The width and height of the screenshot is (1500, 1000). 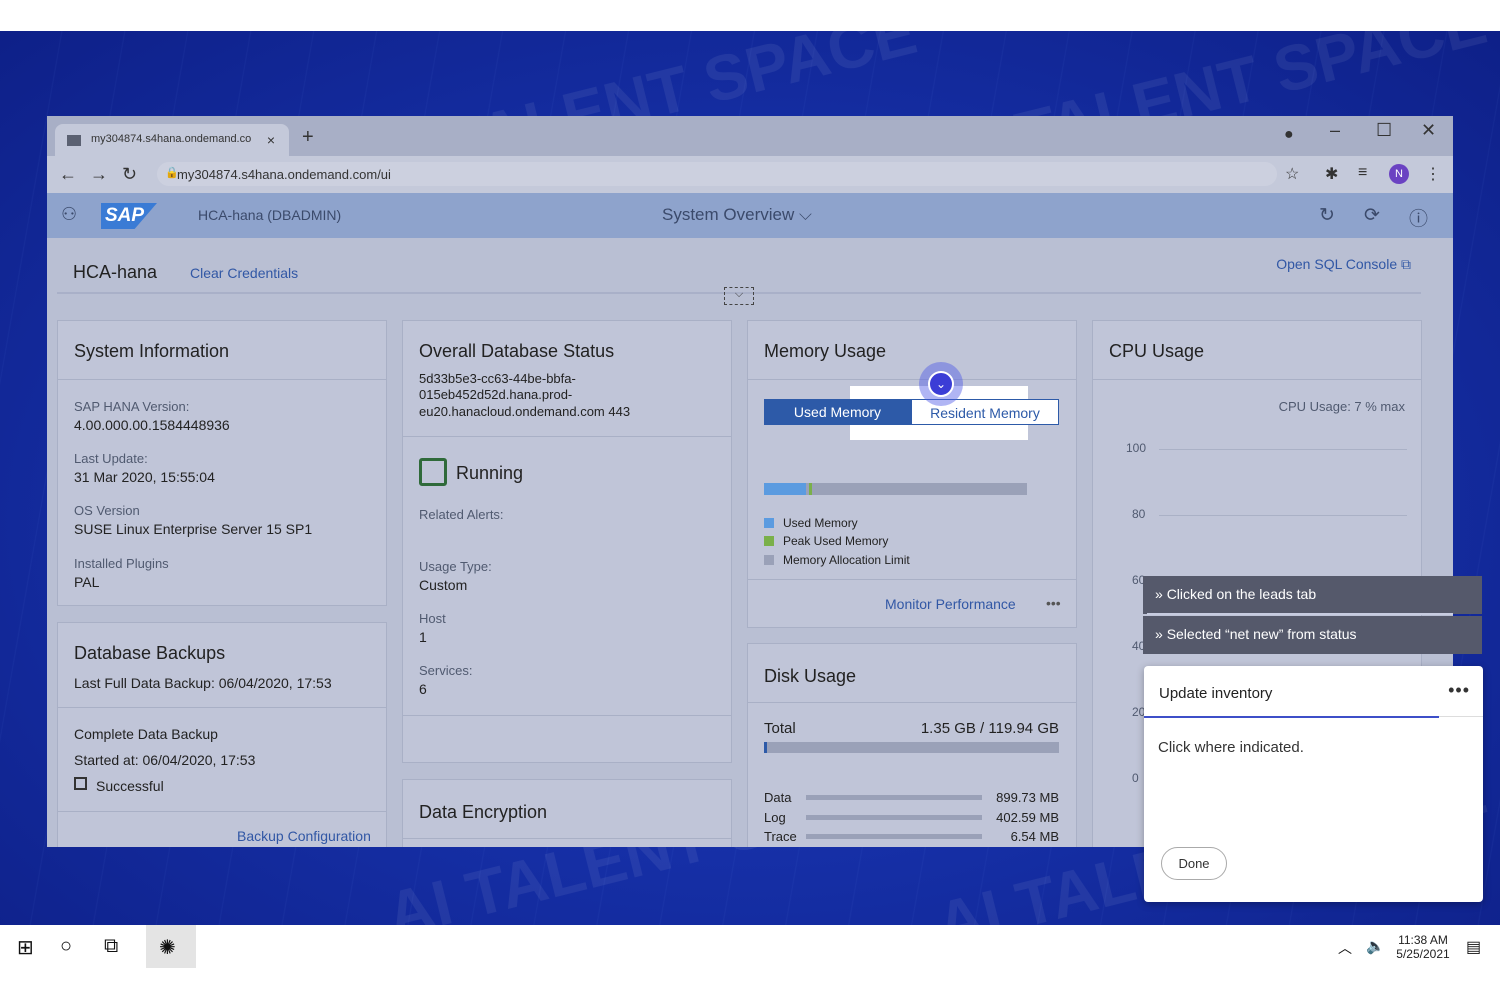 I want to click on notification-icon: ▤, so click(x=1473, y=947).